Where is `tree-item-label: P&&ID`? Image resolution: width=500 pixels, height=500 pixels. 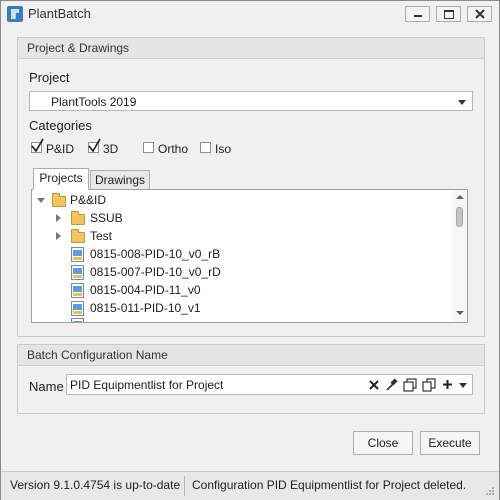 tree-item-label: P&&ID is located at coordinates (88, 200).